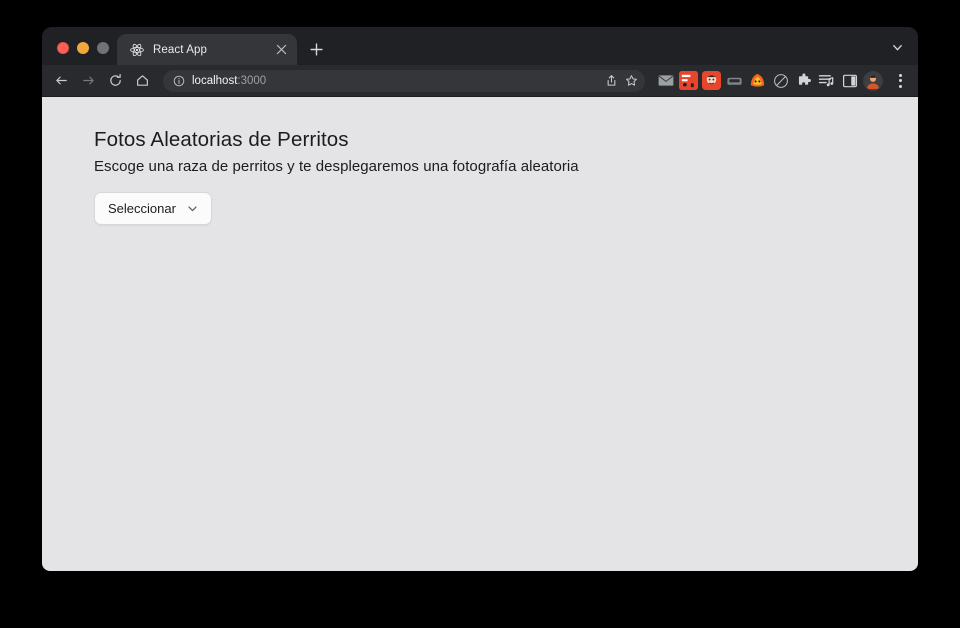 The width and height of the screenshot is (960, 628). Describe the element at coordinates (900, 81) in the screenshot. I see `three-dots-menu-icon` at that location.